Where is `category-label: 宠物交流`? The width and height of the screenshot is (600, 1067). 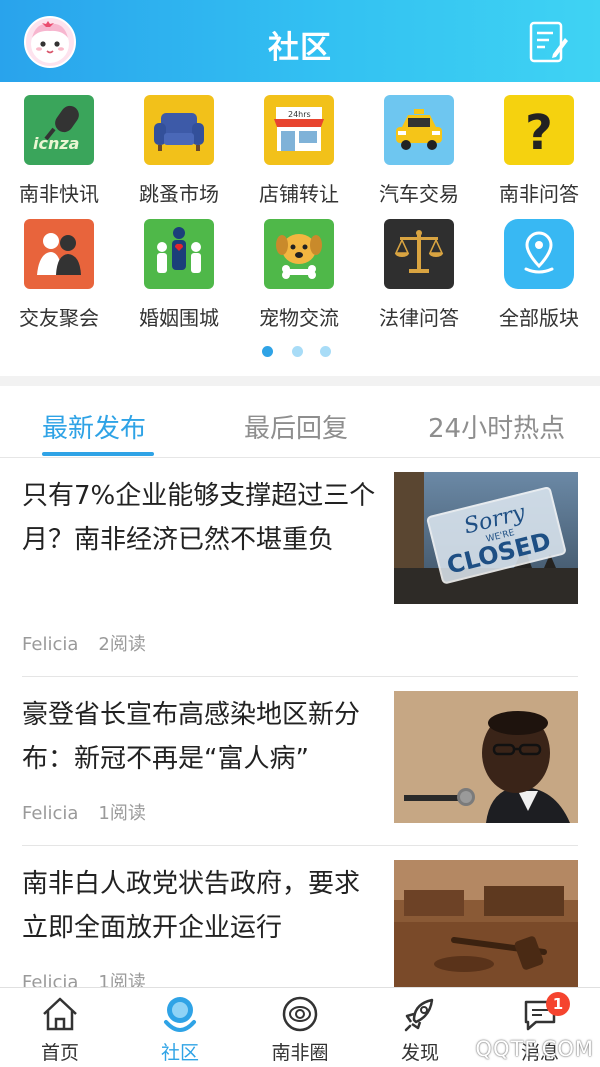
category-label: 宠物交流 is located at coordinates (299, 318).